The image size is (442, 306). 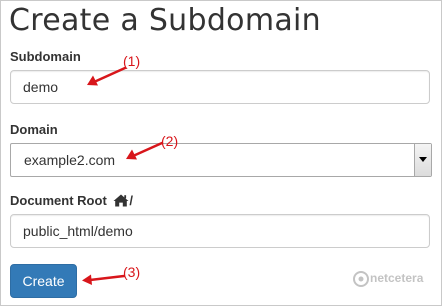 What do you see at coordinates (70, 160) in the screenshot?
I see `domain-select-value: example2.com` at bounding box center [70, 160].